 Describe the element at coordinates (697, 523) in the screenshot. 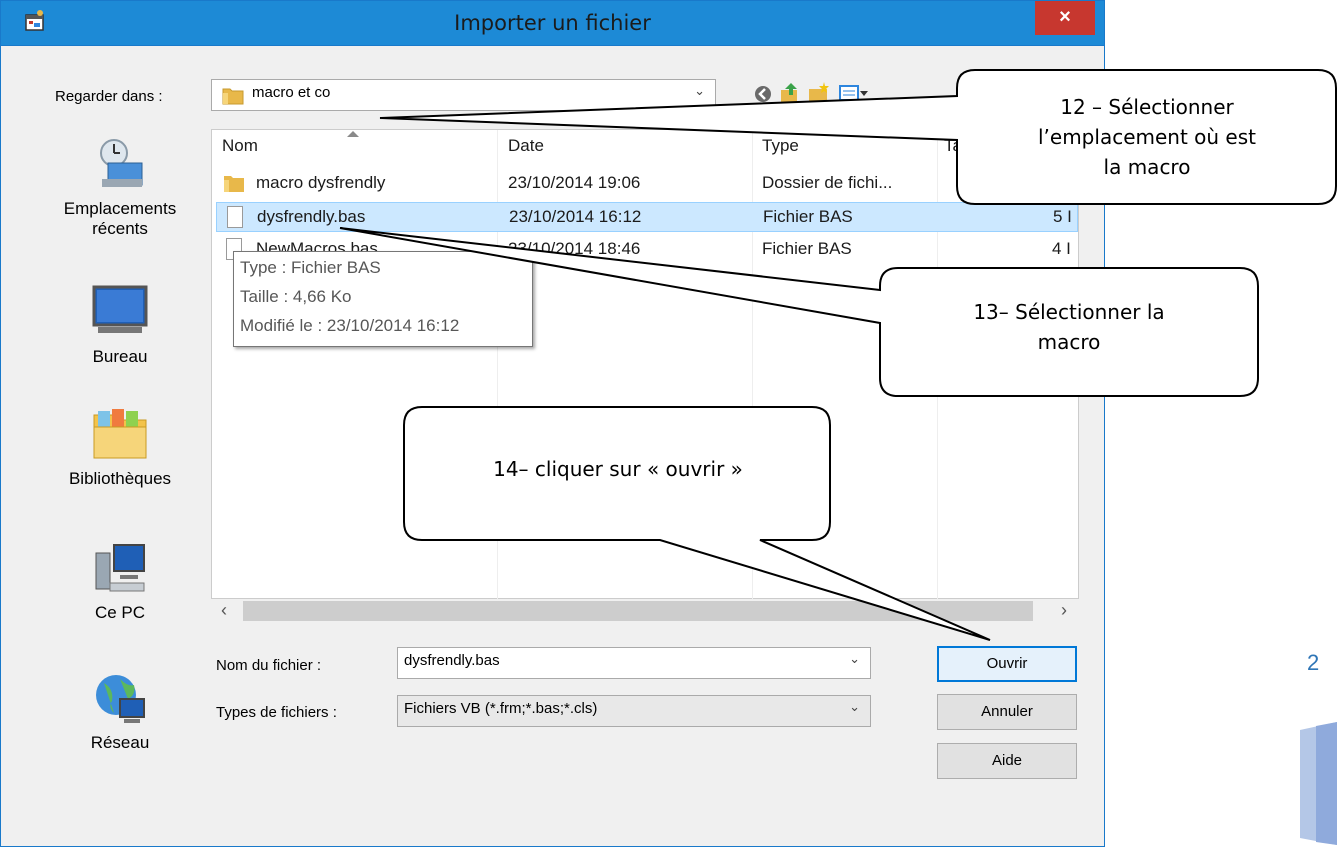

I see `callout-14-shape` at that location.